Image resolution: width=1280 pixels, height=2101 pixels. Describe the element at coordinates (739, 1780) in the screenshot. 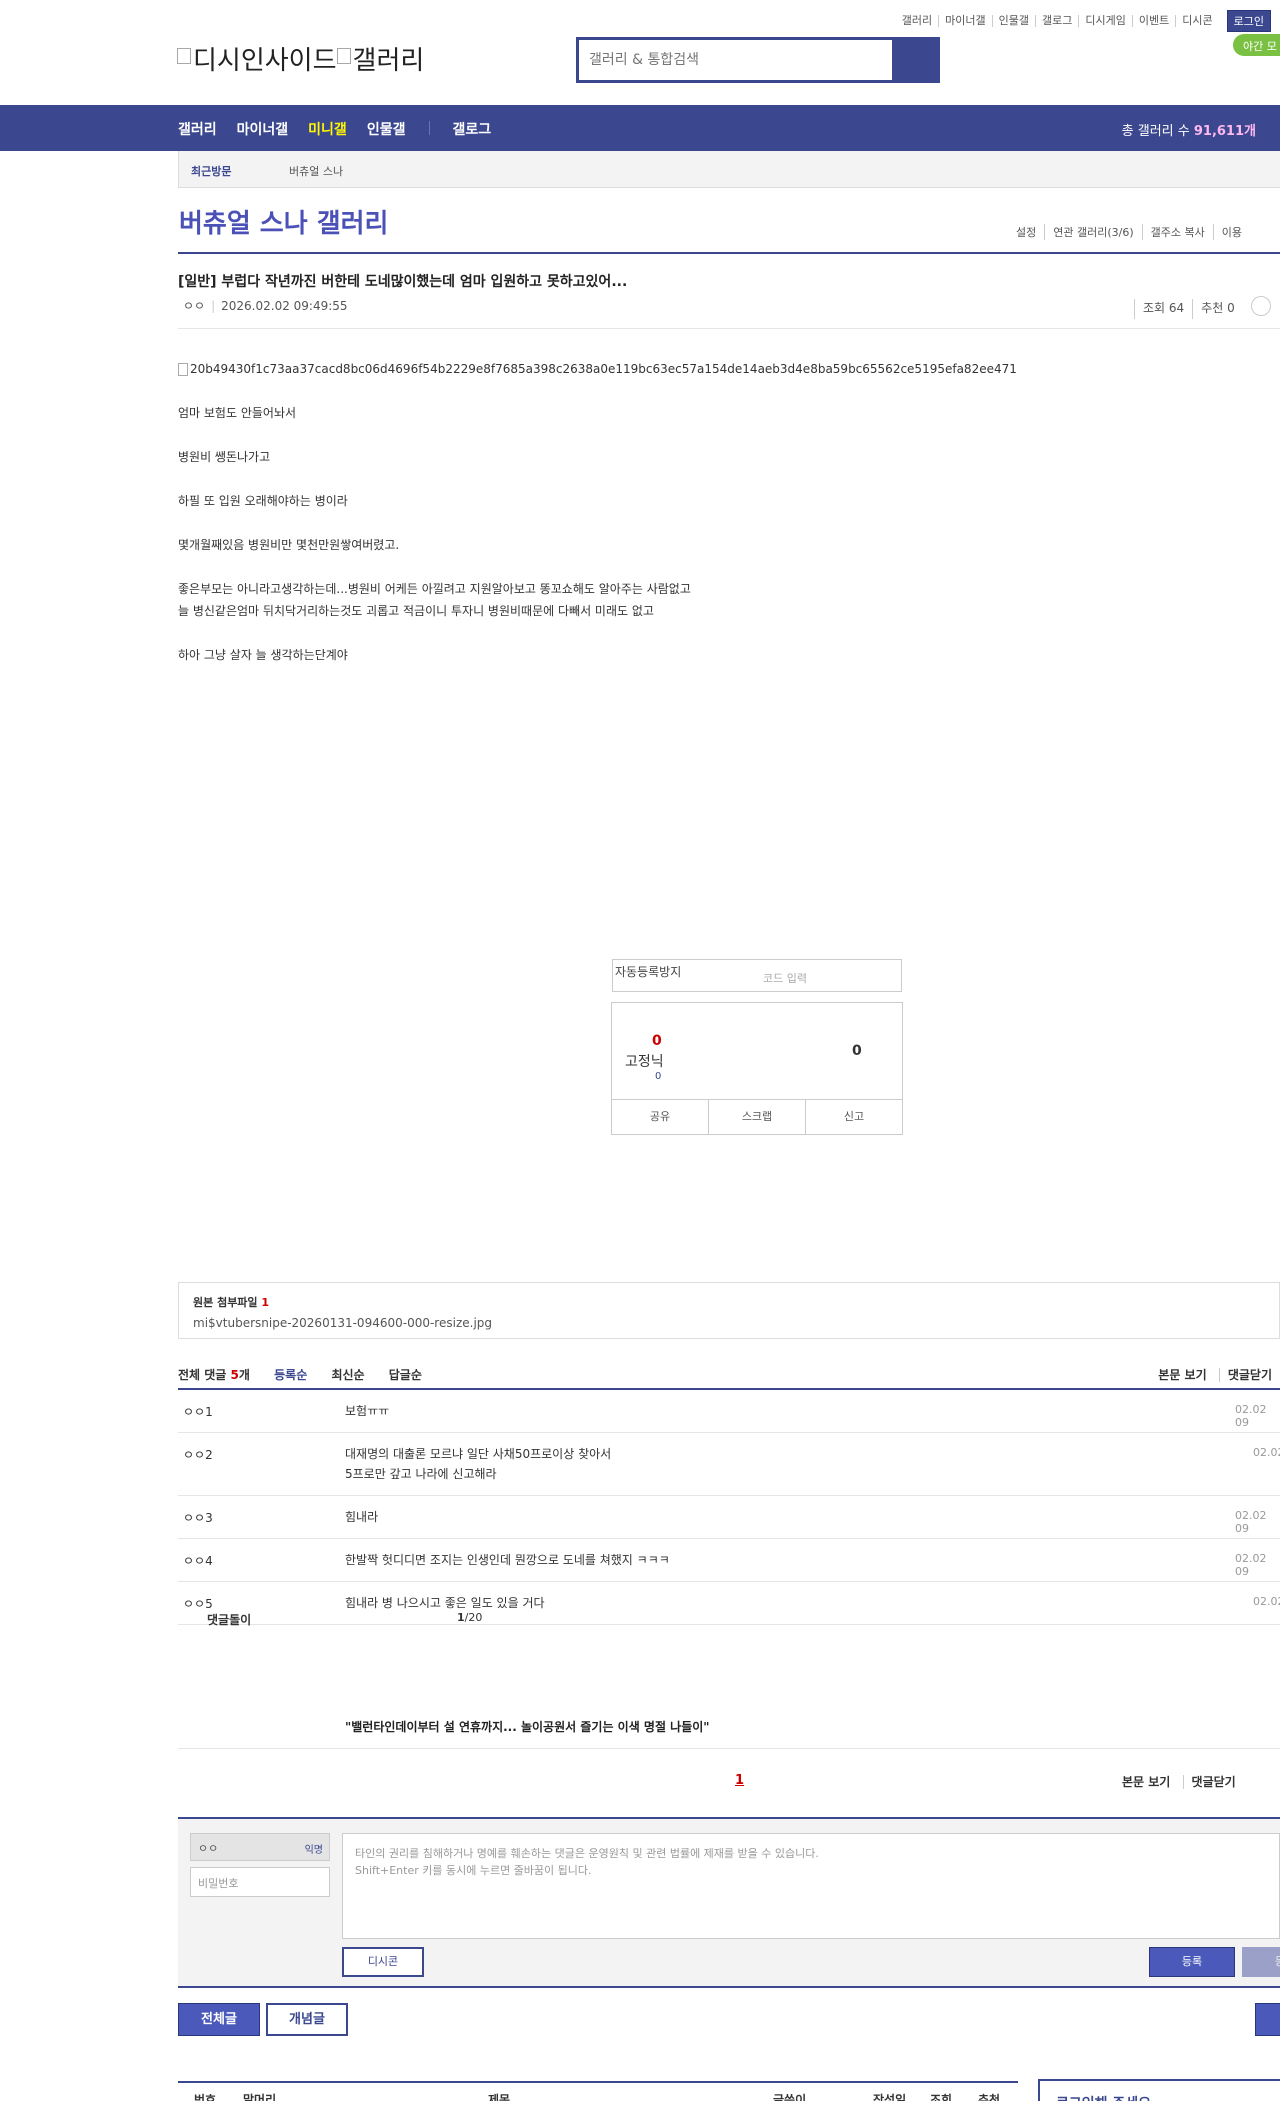

I see `comment-page-1: 1` at that location.